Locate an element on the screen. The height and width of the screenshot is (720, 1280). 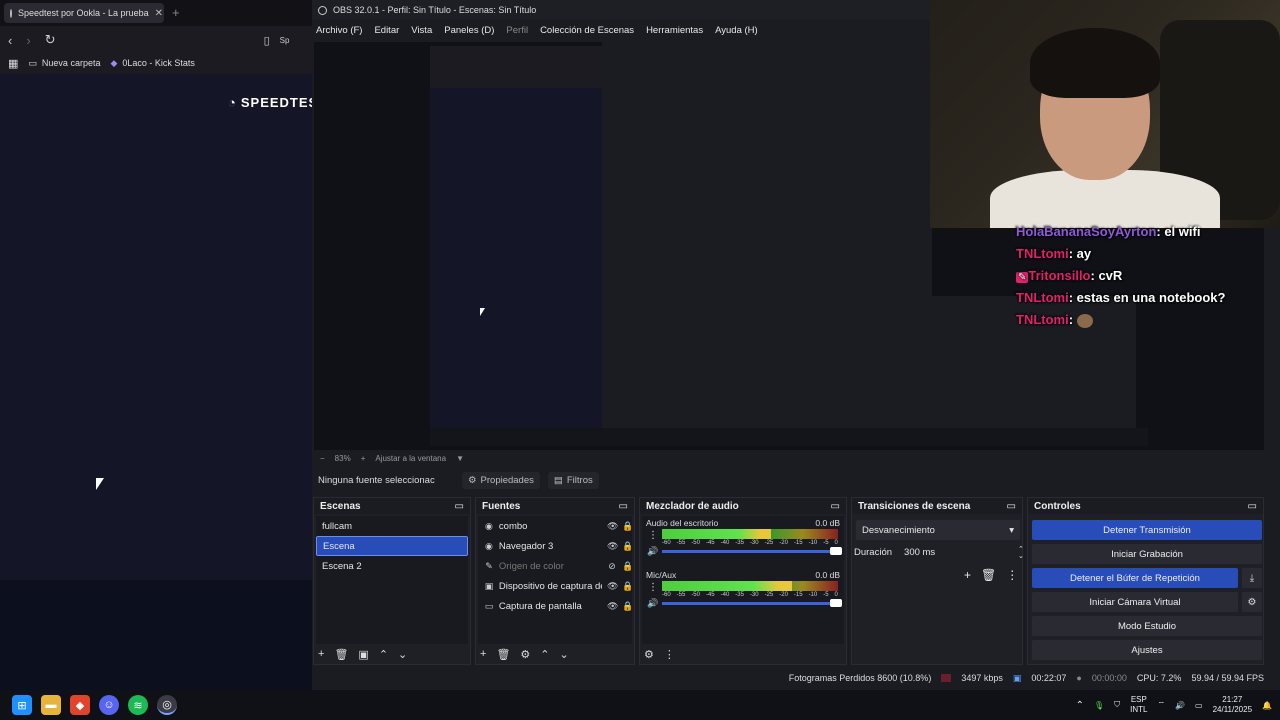
stop-replay-buffer-button: Detener el Búfer de Repetición is located at coordinates (1135, 578).